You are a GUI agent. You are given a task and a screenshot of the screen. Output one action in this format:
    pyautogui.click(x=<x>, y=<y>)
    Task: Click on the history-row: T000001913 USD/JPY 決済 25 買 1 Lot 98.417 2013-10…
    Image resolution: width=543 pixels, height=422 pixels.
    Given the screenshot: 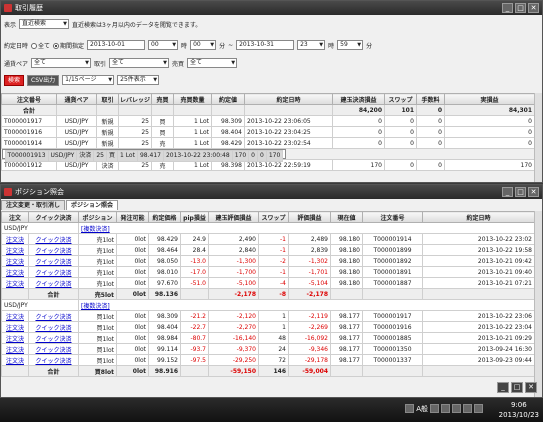 What is the action you would take?
    pyautogui.click(x=144, y=155)
    